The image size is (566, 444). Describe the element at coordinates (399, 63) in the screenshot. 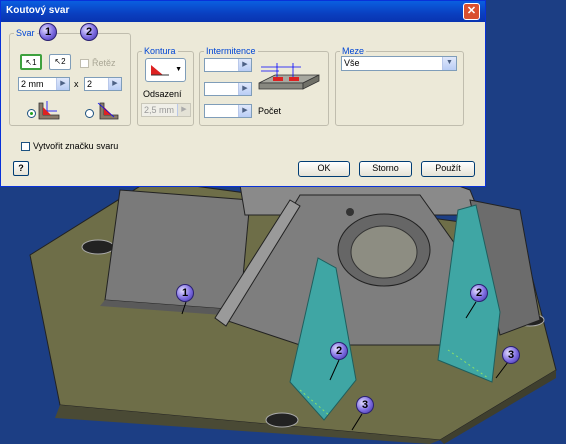

I see `extent-select: Vše ▼` at that location.